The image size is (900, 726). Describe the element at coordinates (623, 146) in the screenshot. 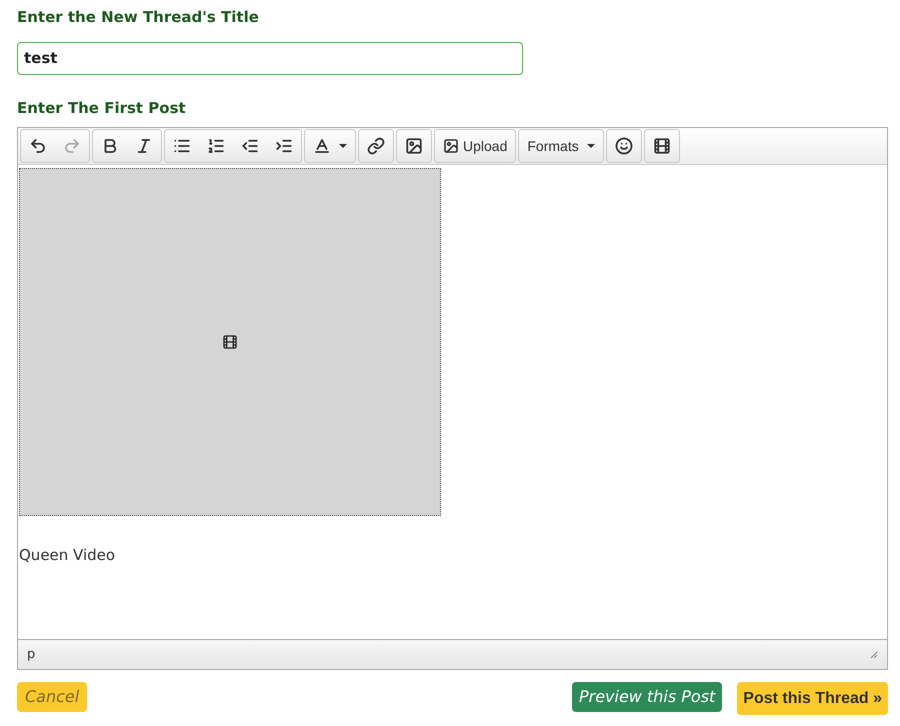

I see `smiley-icon` at that location.